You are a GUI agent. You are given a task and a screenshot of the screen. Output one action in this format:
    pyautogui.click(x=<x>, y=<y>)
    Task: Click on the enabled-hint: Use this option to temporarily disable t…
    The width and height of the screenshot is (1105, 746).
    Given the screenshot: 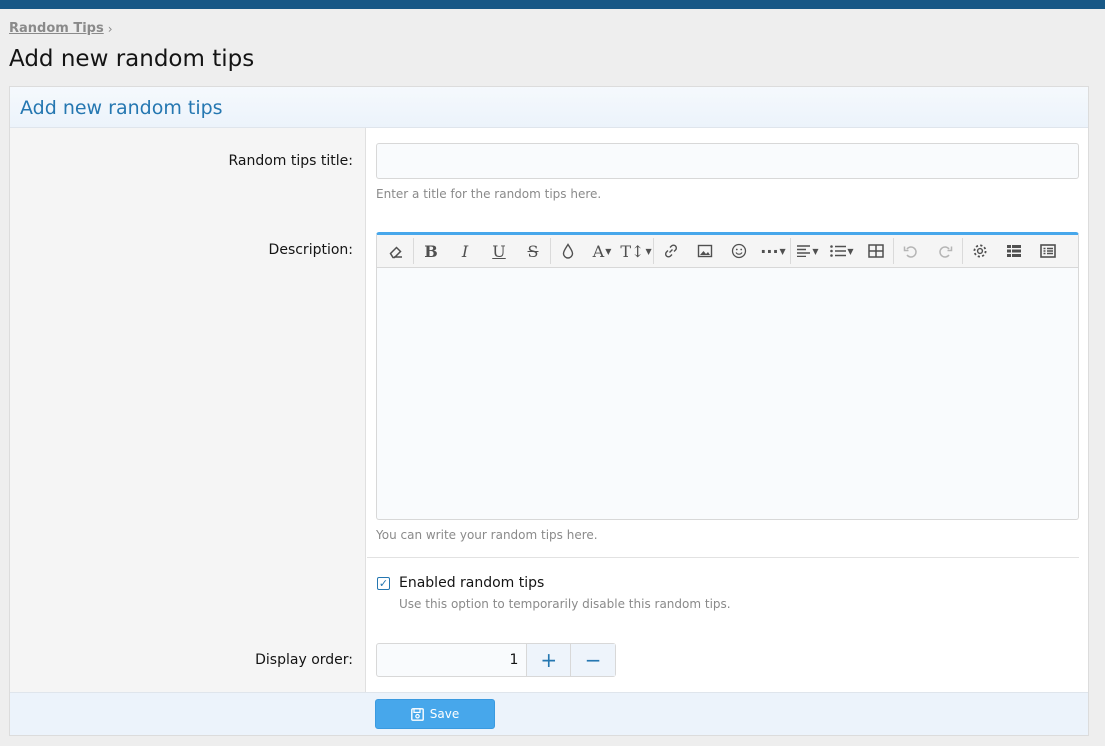 What is the action you would take?
    pyautogui.click(x=565, y=604)
    